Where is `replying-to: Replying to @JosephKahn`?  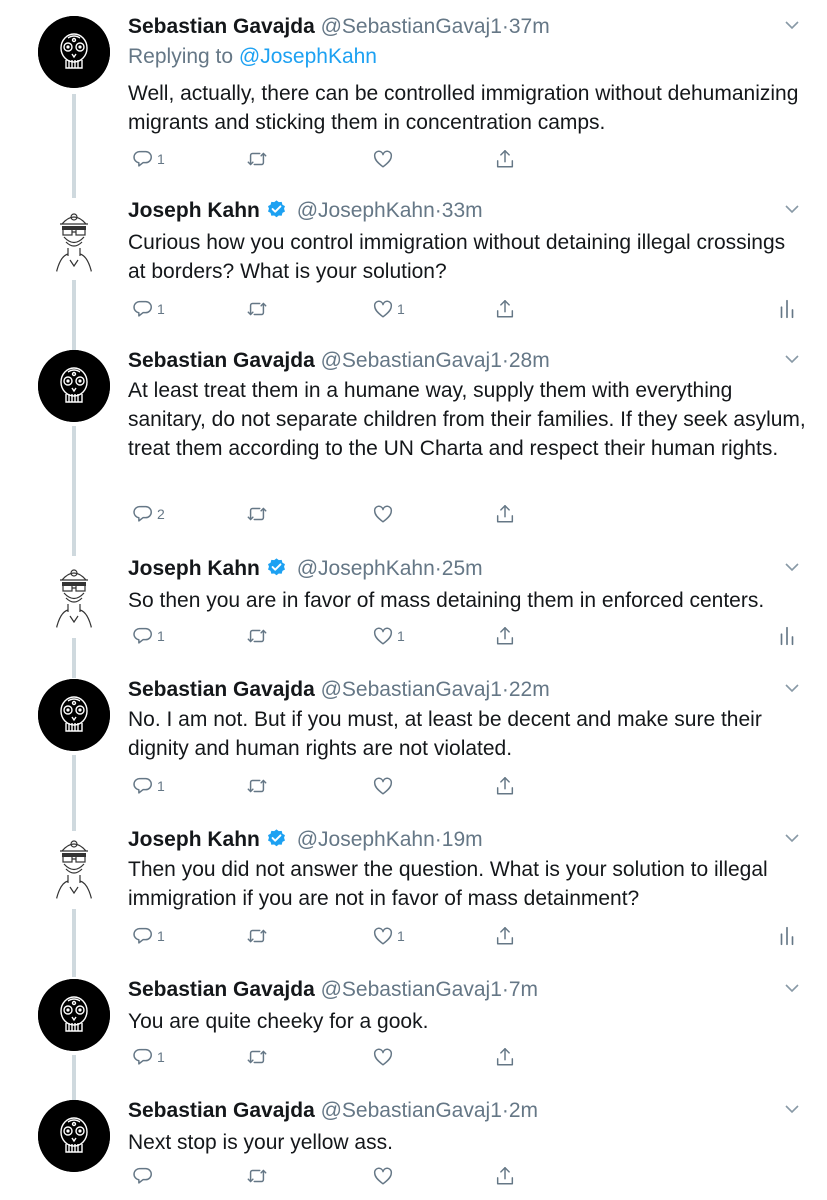
replying-to: Replying to @JosephKahn is located at coordinates (252, 57).